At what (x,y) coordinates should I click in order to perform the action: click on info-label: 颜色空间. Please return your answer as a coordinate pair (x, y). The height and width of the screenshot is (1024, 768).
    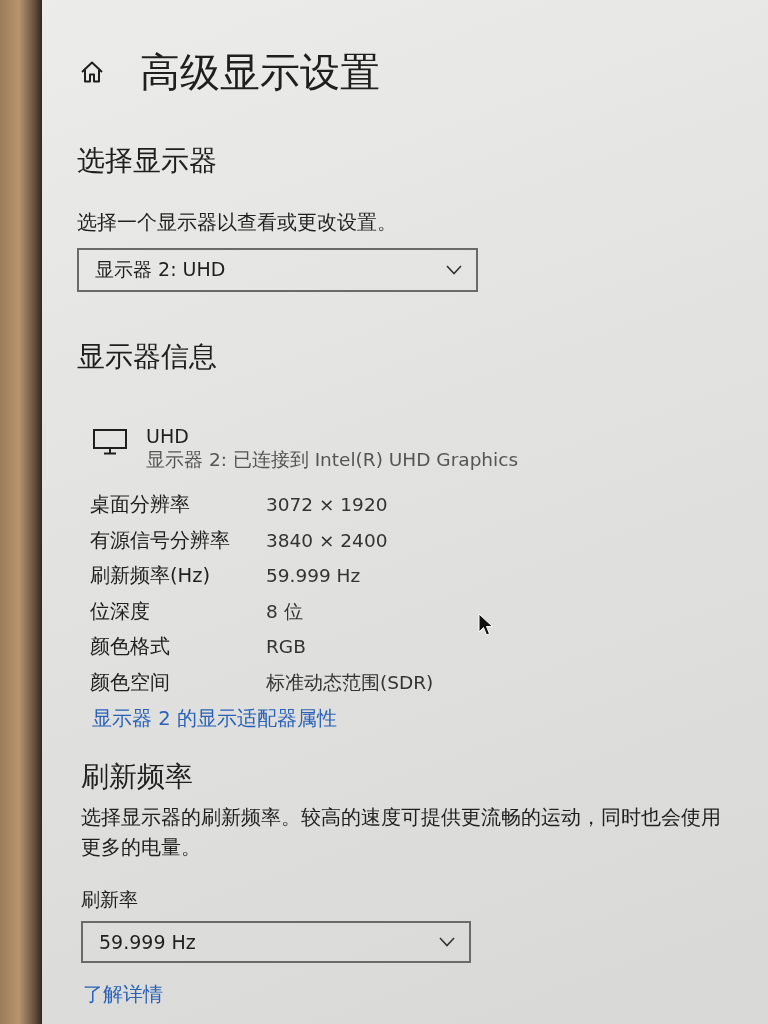
    Looking at the image, I should click on (130, 682).